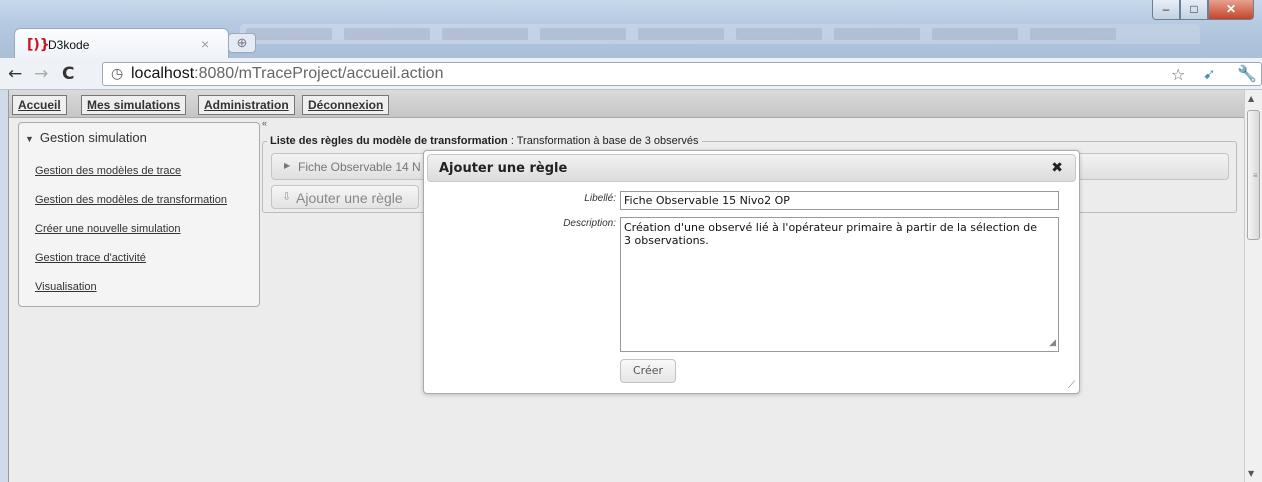 The image size is (1262, 482). I want to click on dialog-title: Ajouter une règle, so click(503, 168).